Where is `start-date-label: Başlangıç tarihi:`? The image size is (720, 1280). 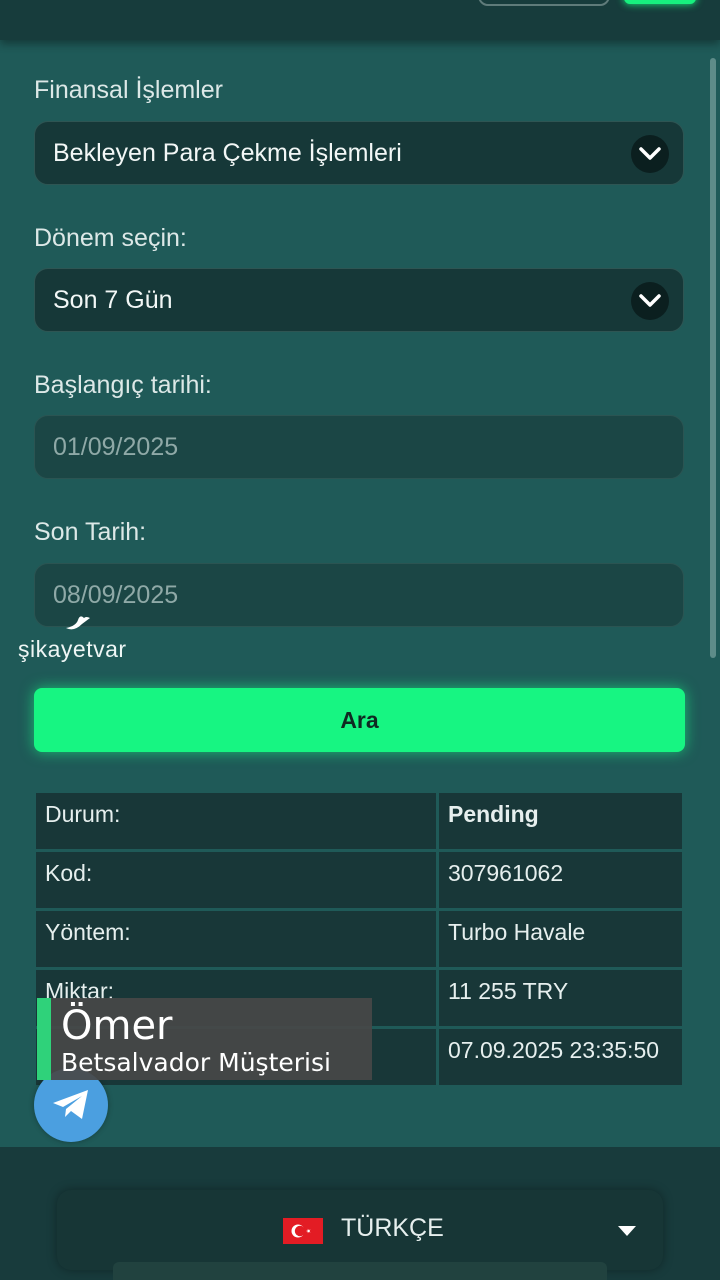
start-date-label: Başlangıç tarihi: is located at coordinates (123, 385).